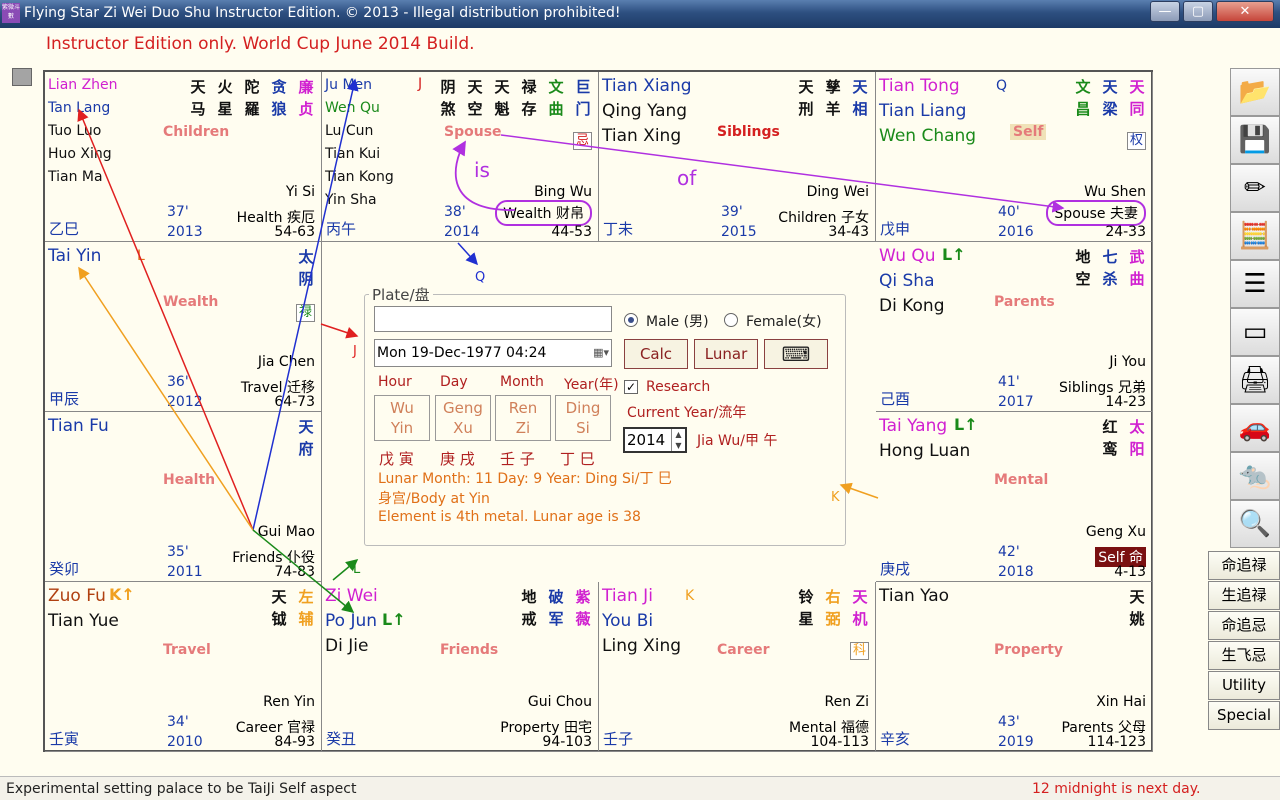 This screenshot has width=1280, height=800. I want to click on pillar-box: Ren Zi, so click(523, 418).